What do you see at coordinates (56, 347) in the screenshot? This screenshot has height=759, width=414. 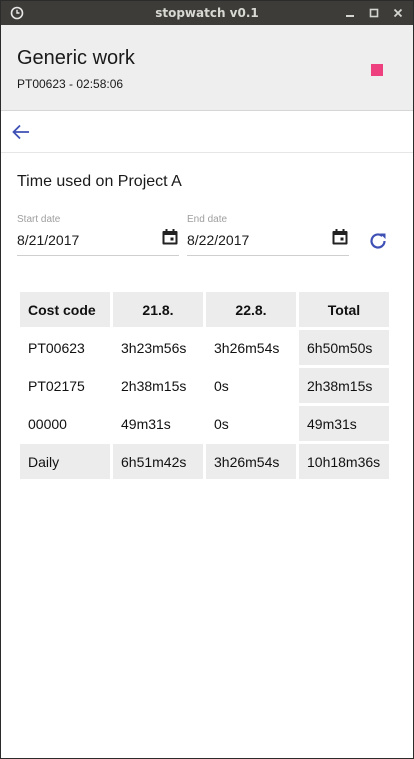 I see `cost-code-cell: PT00623` at bounding box center [56, 347].